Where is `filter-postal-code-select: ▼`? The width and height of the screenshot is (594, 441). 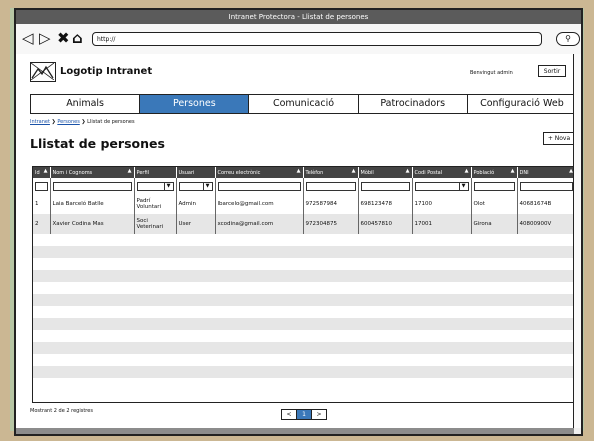 filter-postal-code-select: ▼ is located at coordinates (441, 186).